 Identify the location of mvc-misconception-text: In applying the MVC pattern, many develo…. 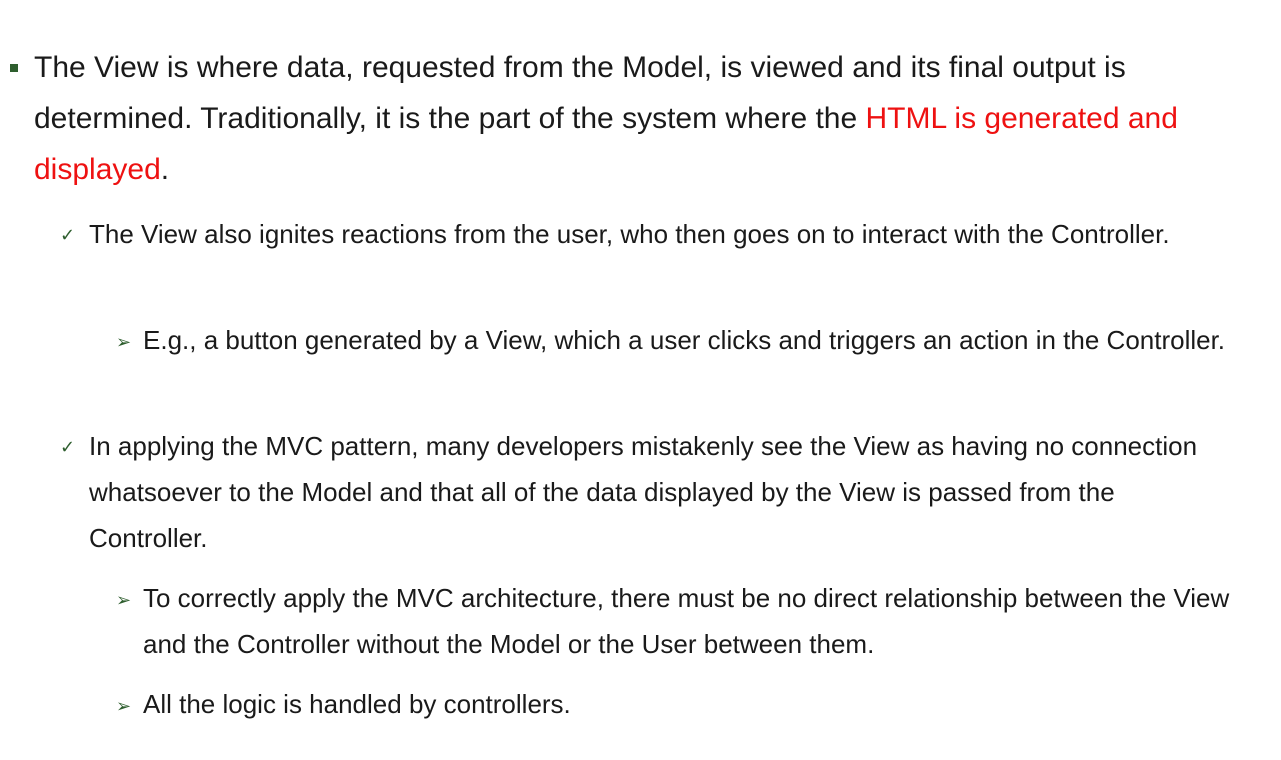
(643, 492).